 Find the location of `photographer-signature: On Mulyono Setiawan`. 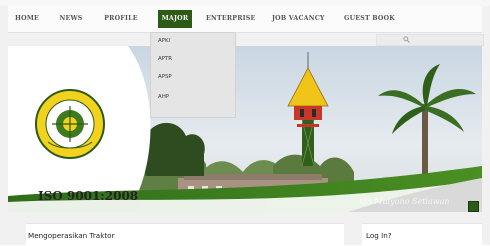

photographer-signature: On Mulyono Setiawan is located at coordinates (405, 201).